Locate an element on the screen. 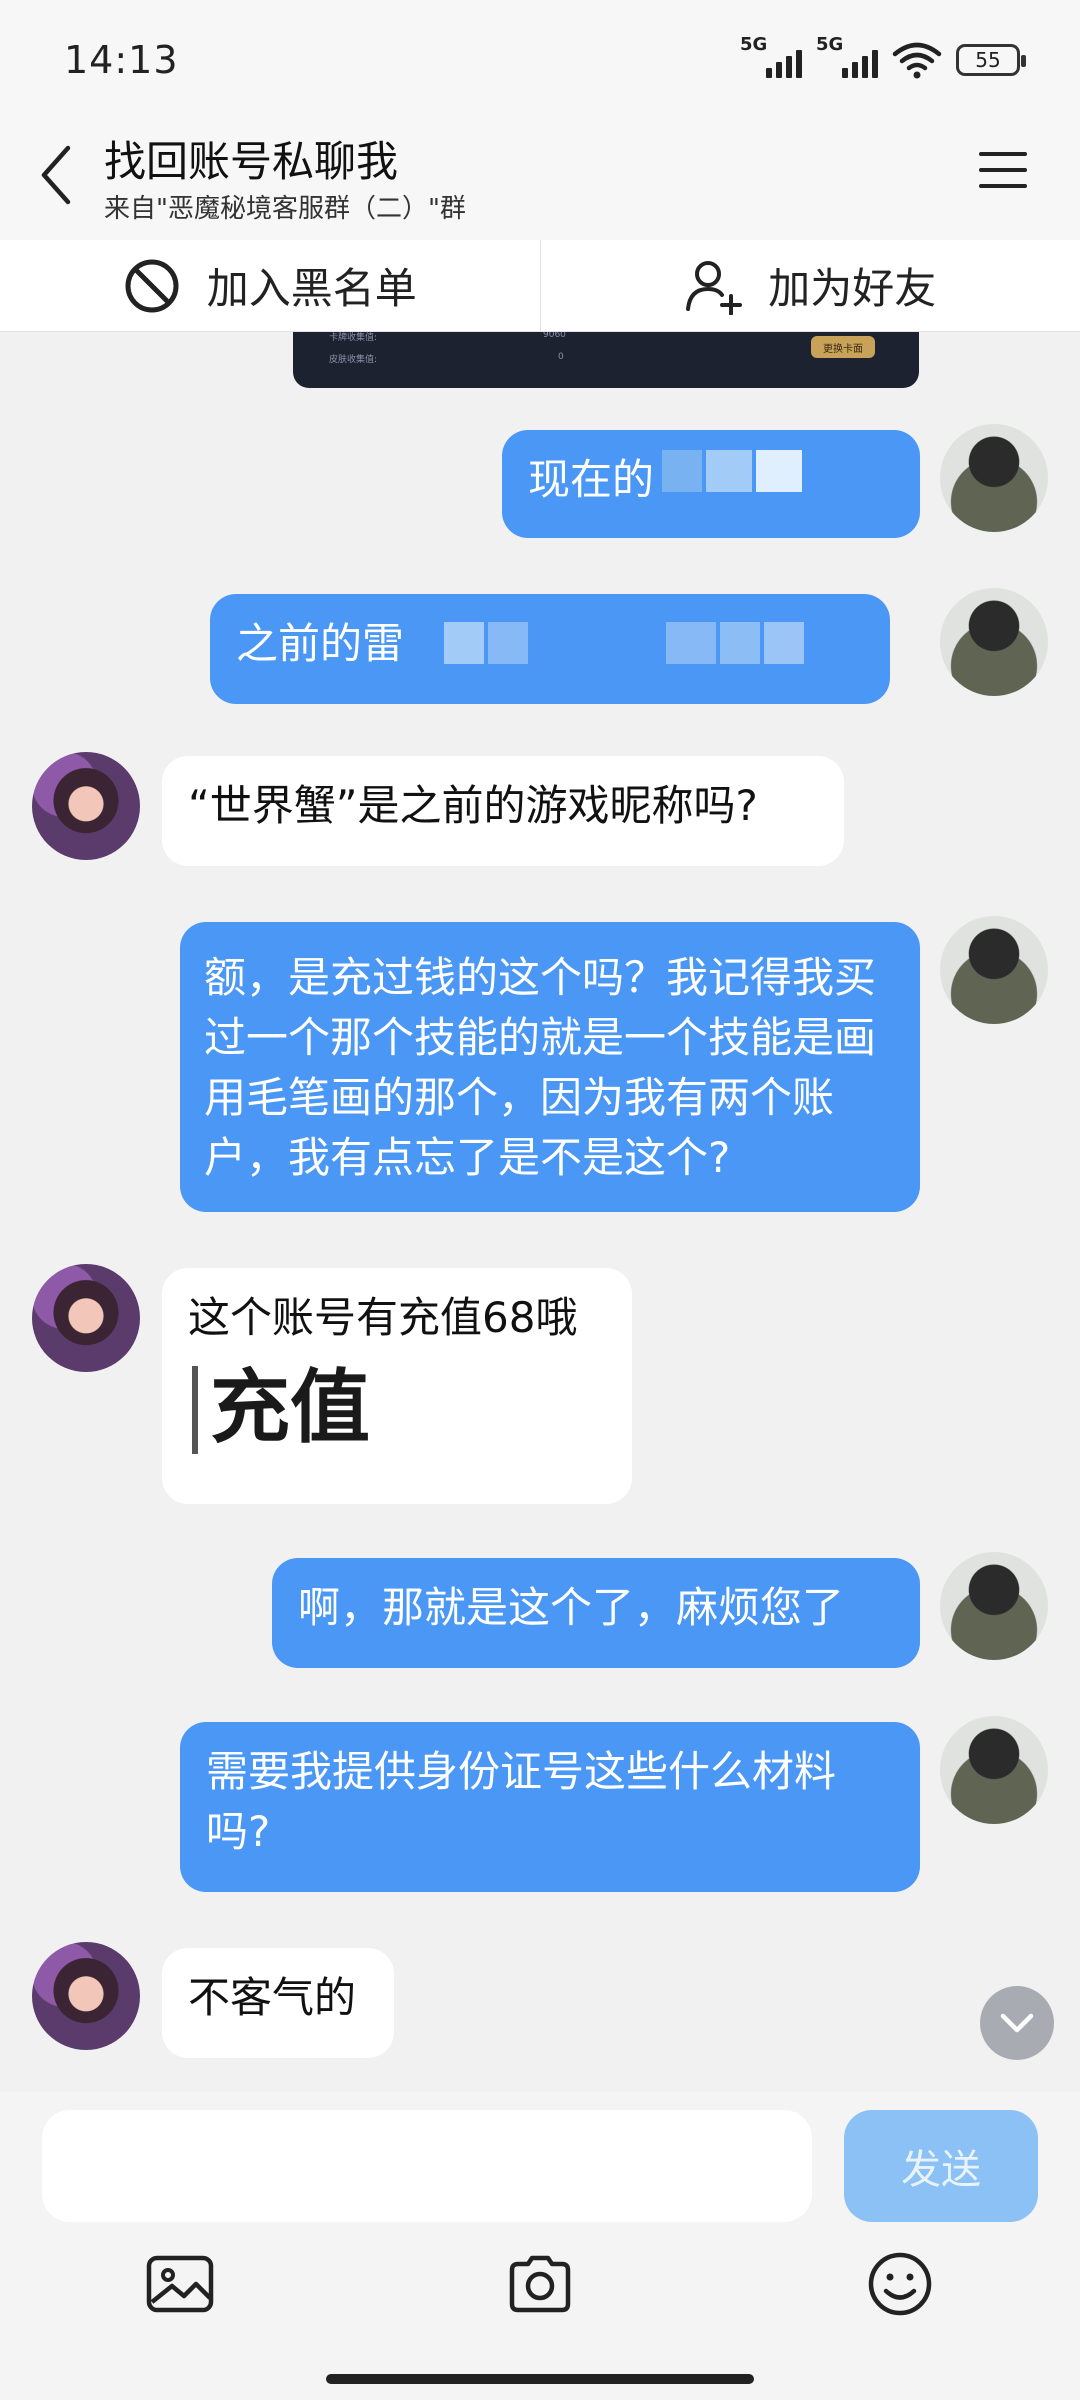 The height and width of the screenshot is (2400, 1080). shared-image: 卡牌收集值: 9060 皮肤收集值: 0 更换卡面 is located at coordinates (606, 360).